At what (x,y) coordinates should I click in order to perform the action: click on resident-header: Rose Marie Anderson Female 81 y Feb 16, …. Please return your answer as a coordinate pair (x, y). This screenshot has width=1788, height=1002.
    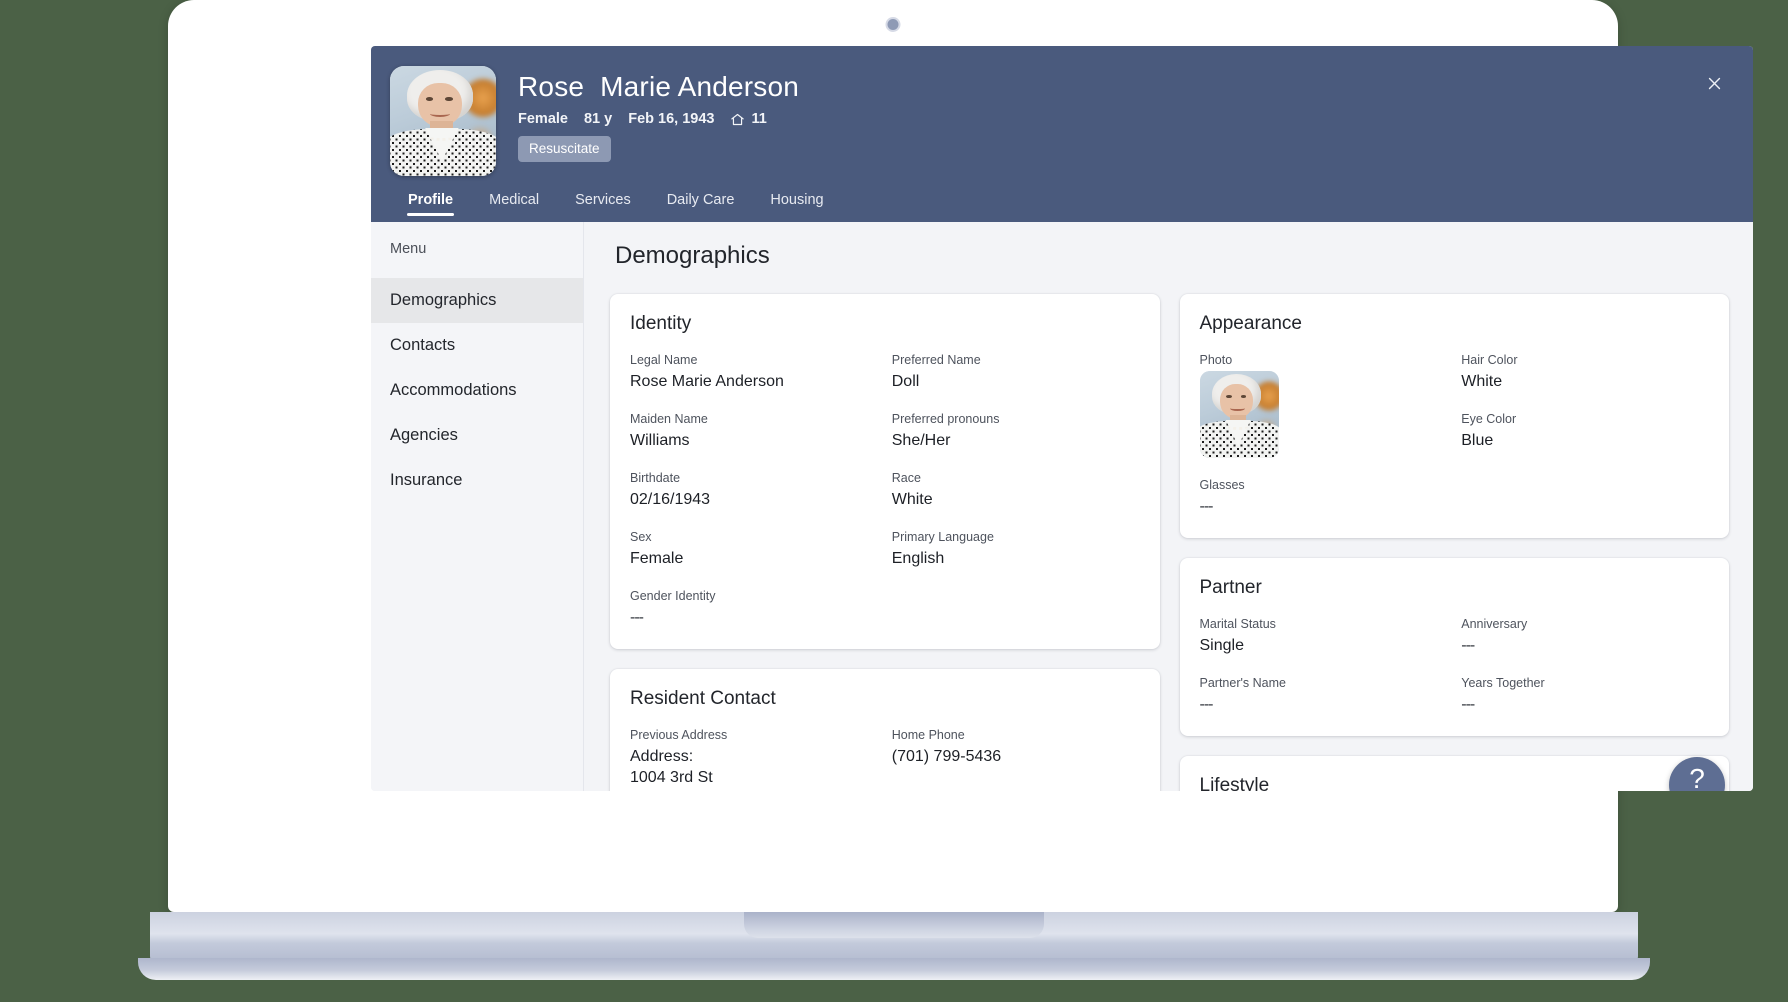
    Looking at the image, I should click on (1062, 134).